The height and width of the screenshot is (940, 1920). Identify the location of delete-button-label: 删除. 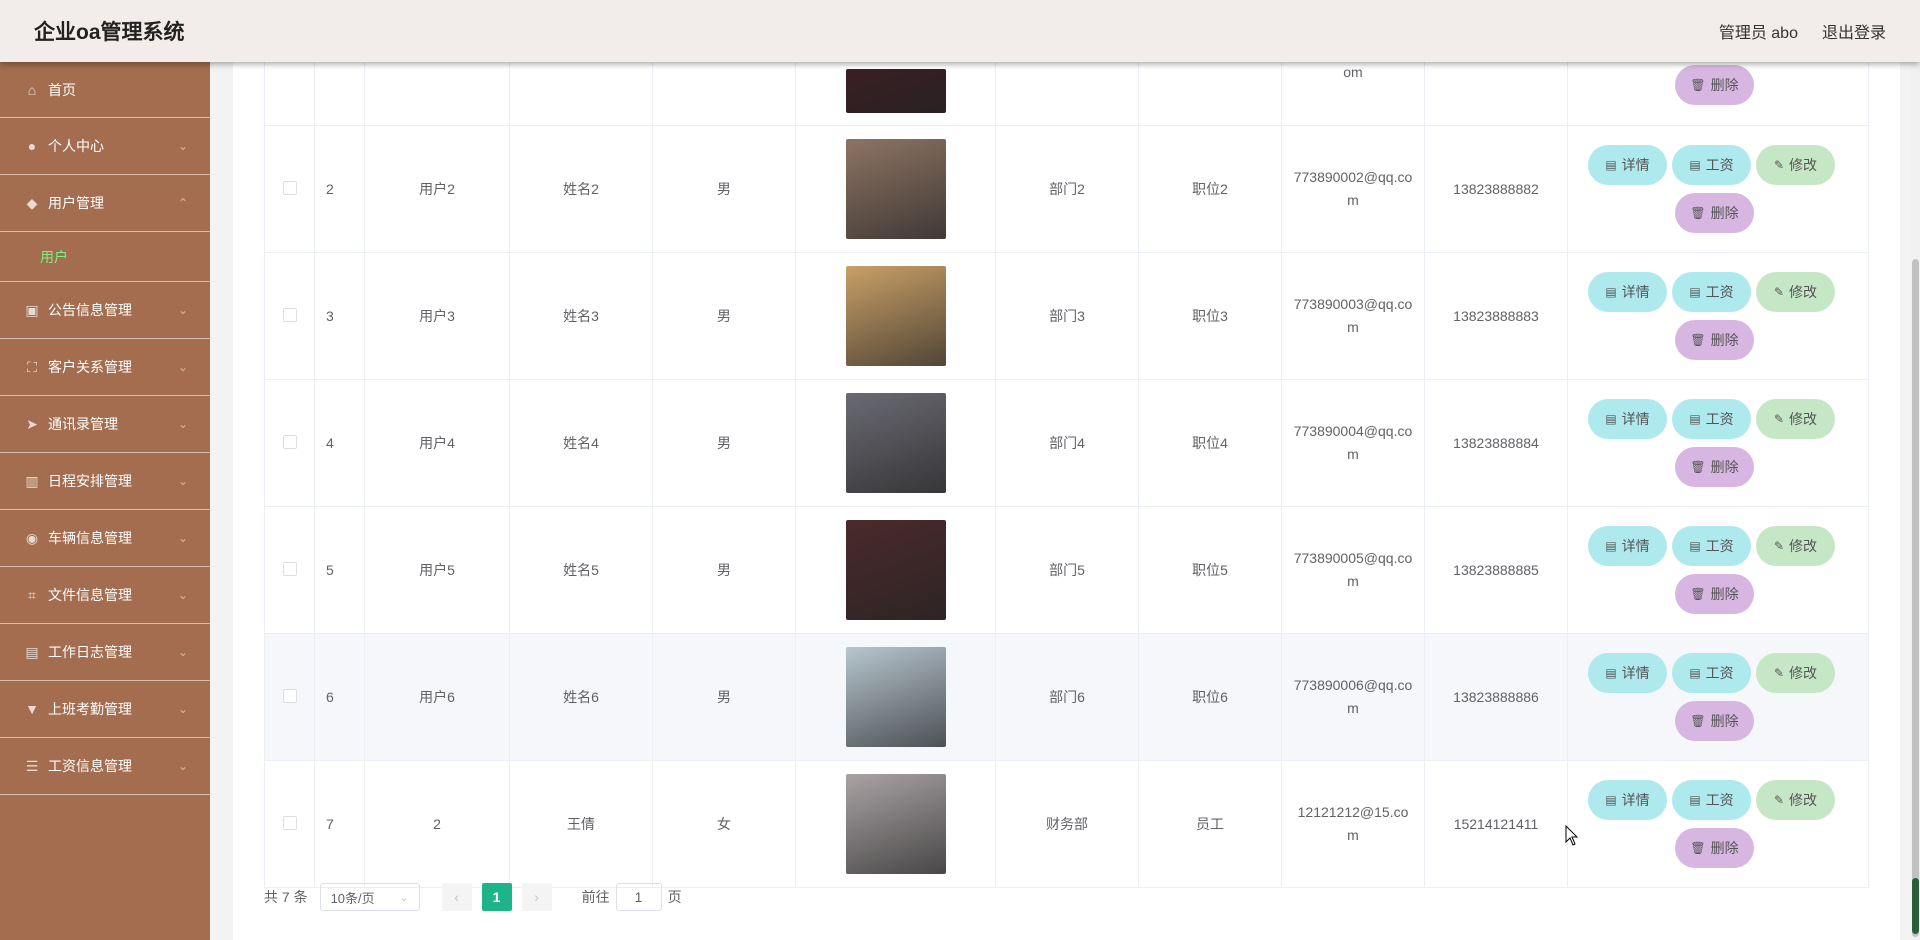
(1724, 340).